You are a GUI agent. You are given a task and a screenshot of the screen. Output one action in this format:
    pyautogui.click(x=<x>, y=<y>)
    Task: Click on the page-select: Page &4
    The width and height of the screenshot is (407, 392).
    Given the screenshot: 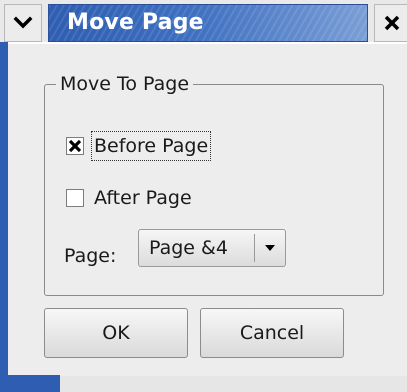 What is the action you would take?
    pyautogui.click(x=212, y=248)
    